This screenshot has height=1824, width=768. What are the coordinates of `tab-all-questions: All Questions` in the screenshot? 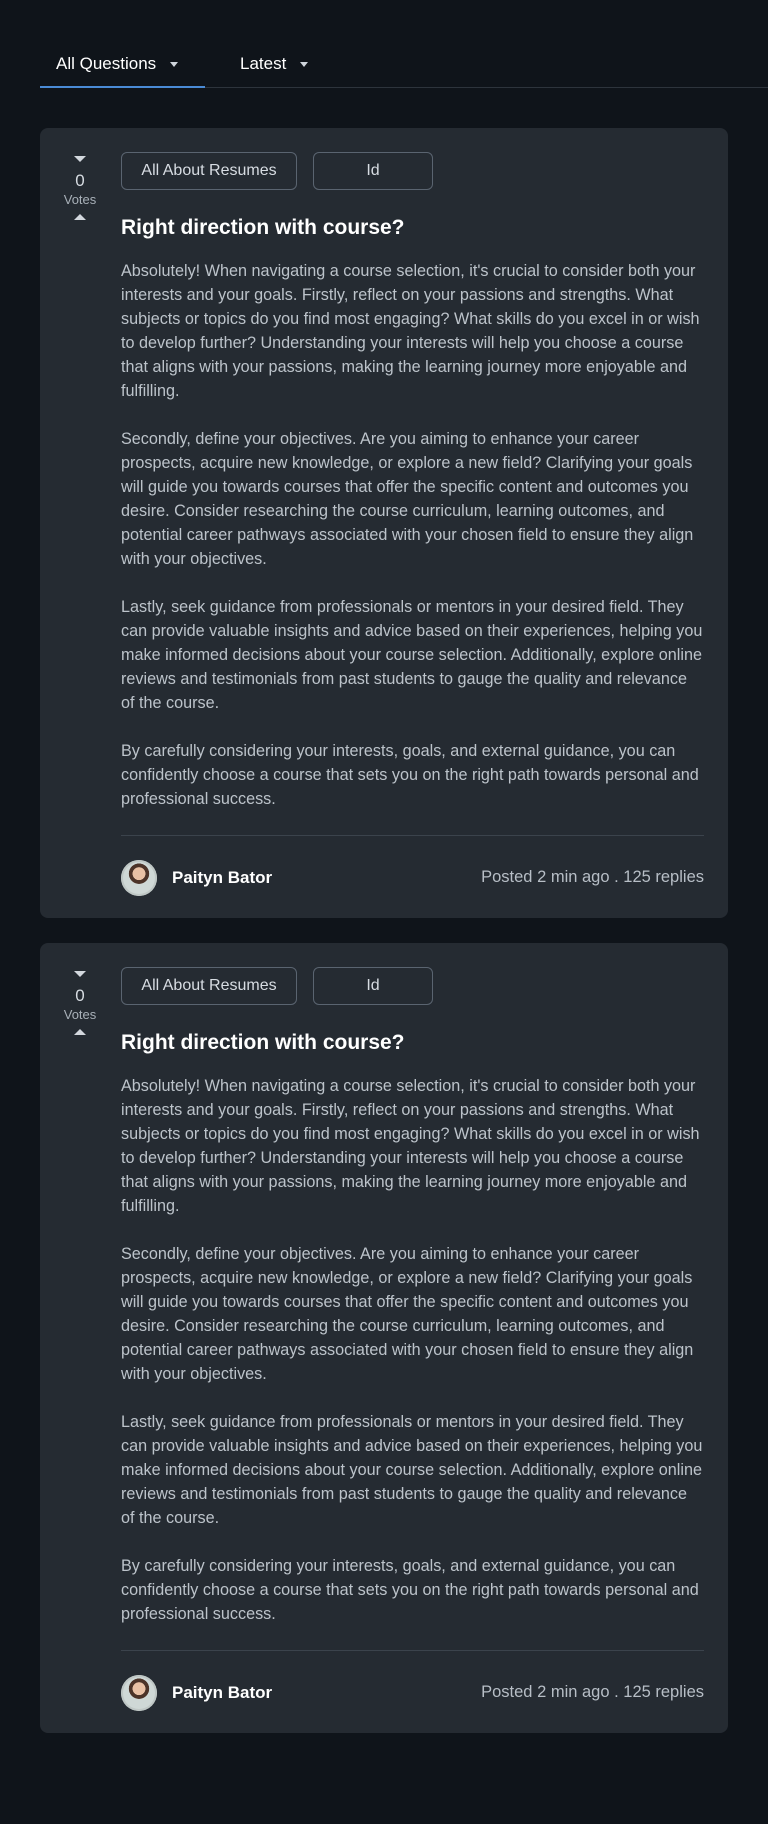 It's located at (122, 67).